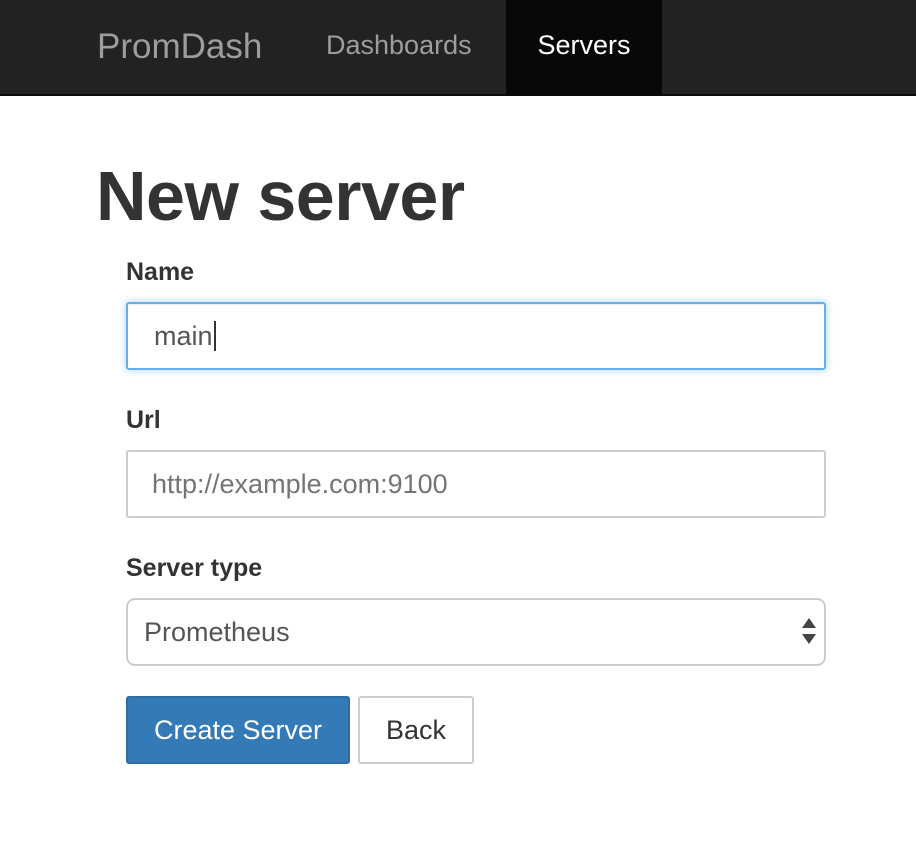  Describe the element at coordinates (416, 730) in the screenshot. I see `back-button: Back` at that location.